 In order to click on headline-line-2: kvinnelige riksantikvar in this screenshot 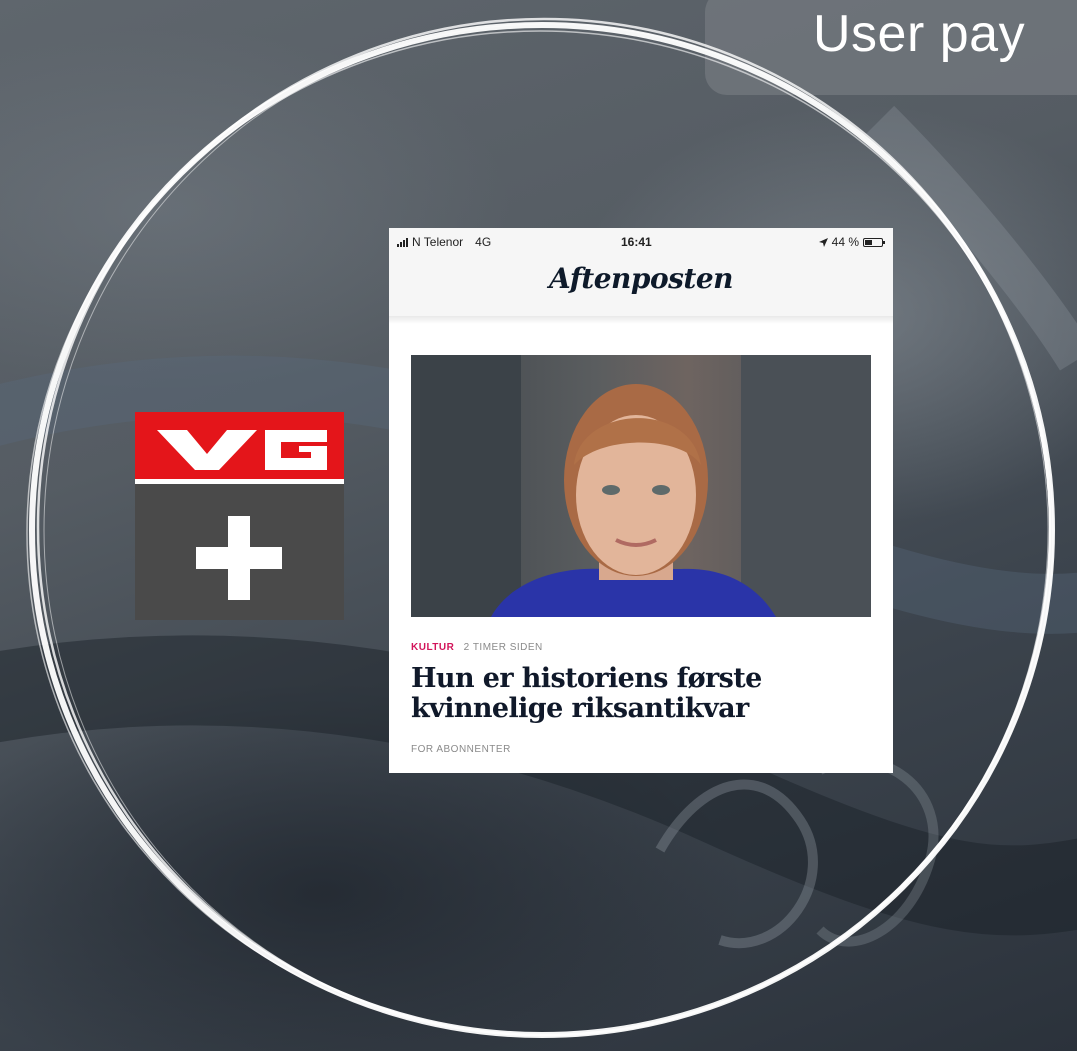, I will do `click(580, 708)`.